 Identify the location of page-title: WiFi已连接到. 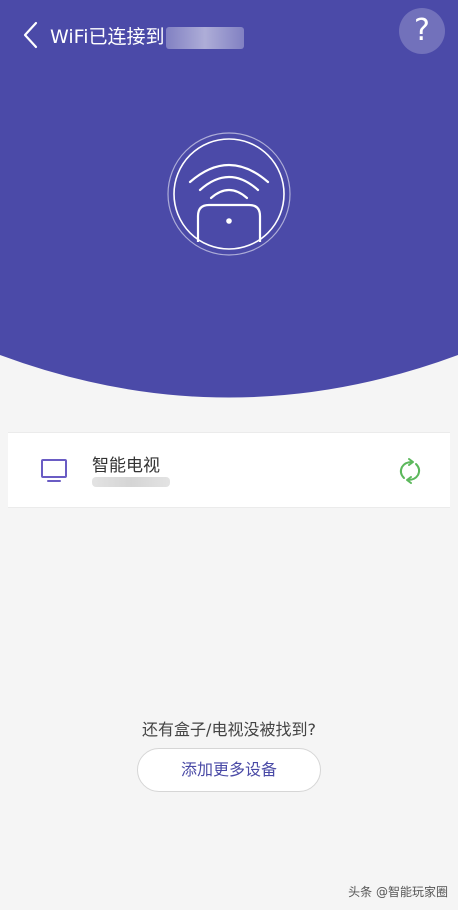
(147, 37).